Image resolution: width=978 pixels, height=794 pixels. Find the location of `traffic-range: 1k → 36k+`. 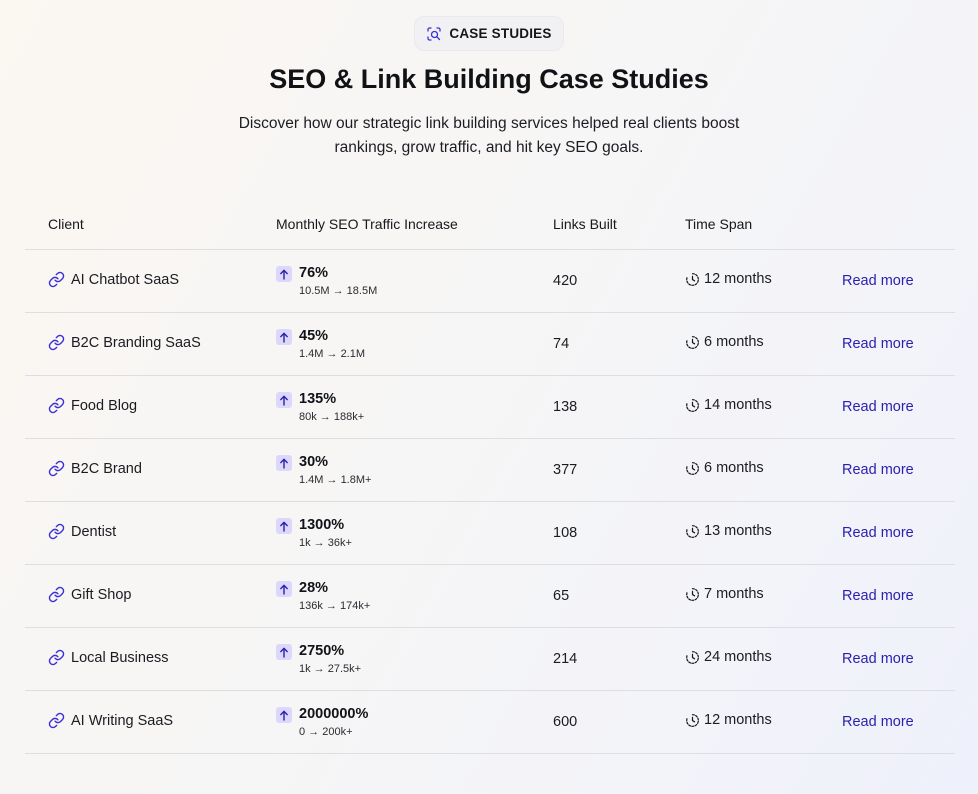

traffic-range: 1k → 36k+ is located at coordinates (325, 543).